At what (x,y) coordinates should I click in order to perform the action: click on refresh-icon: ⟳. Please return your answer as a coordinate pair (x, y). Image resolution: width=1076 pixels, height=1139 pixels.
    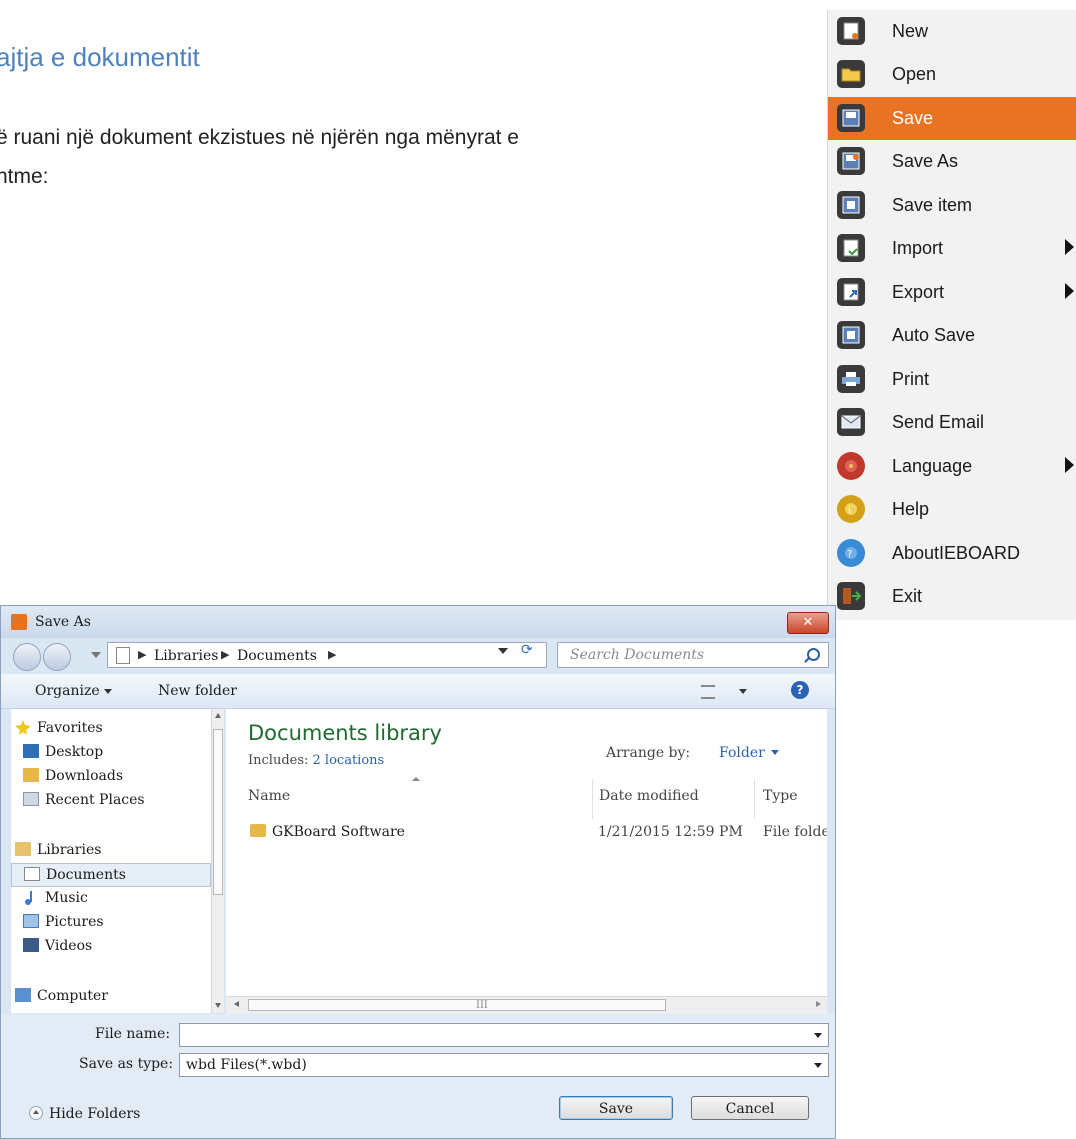
    Looking at the image, I should click on (527, 650).